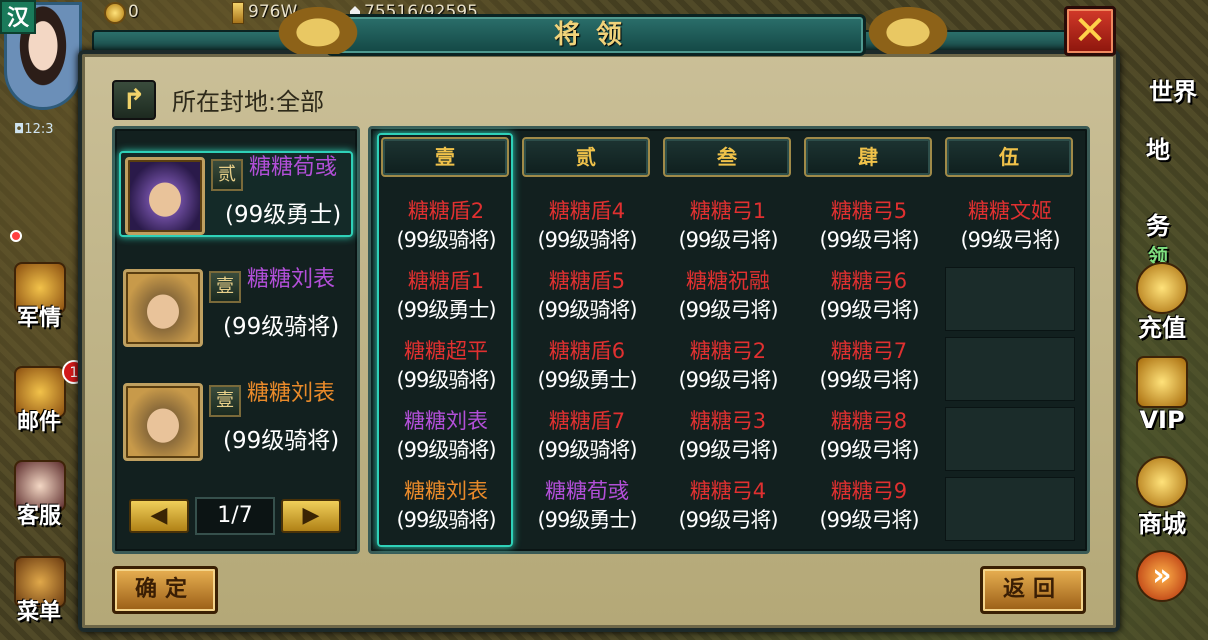 This screenshot has height=640, width=1208. Describe the element at coordinates (587, 491) in the screenshot. I see `slot-general-name: 糖糖荀彧` at that location.